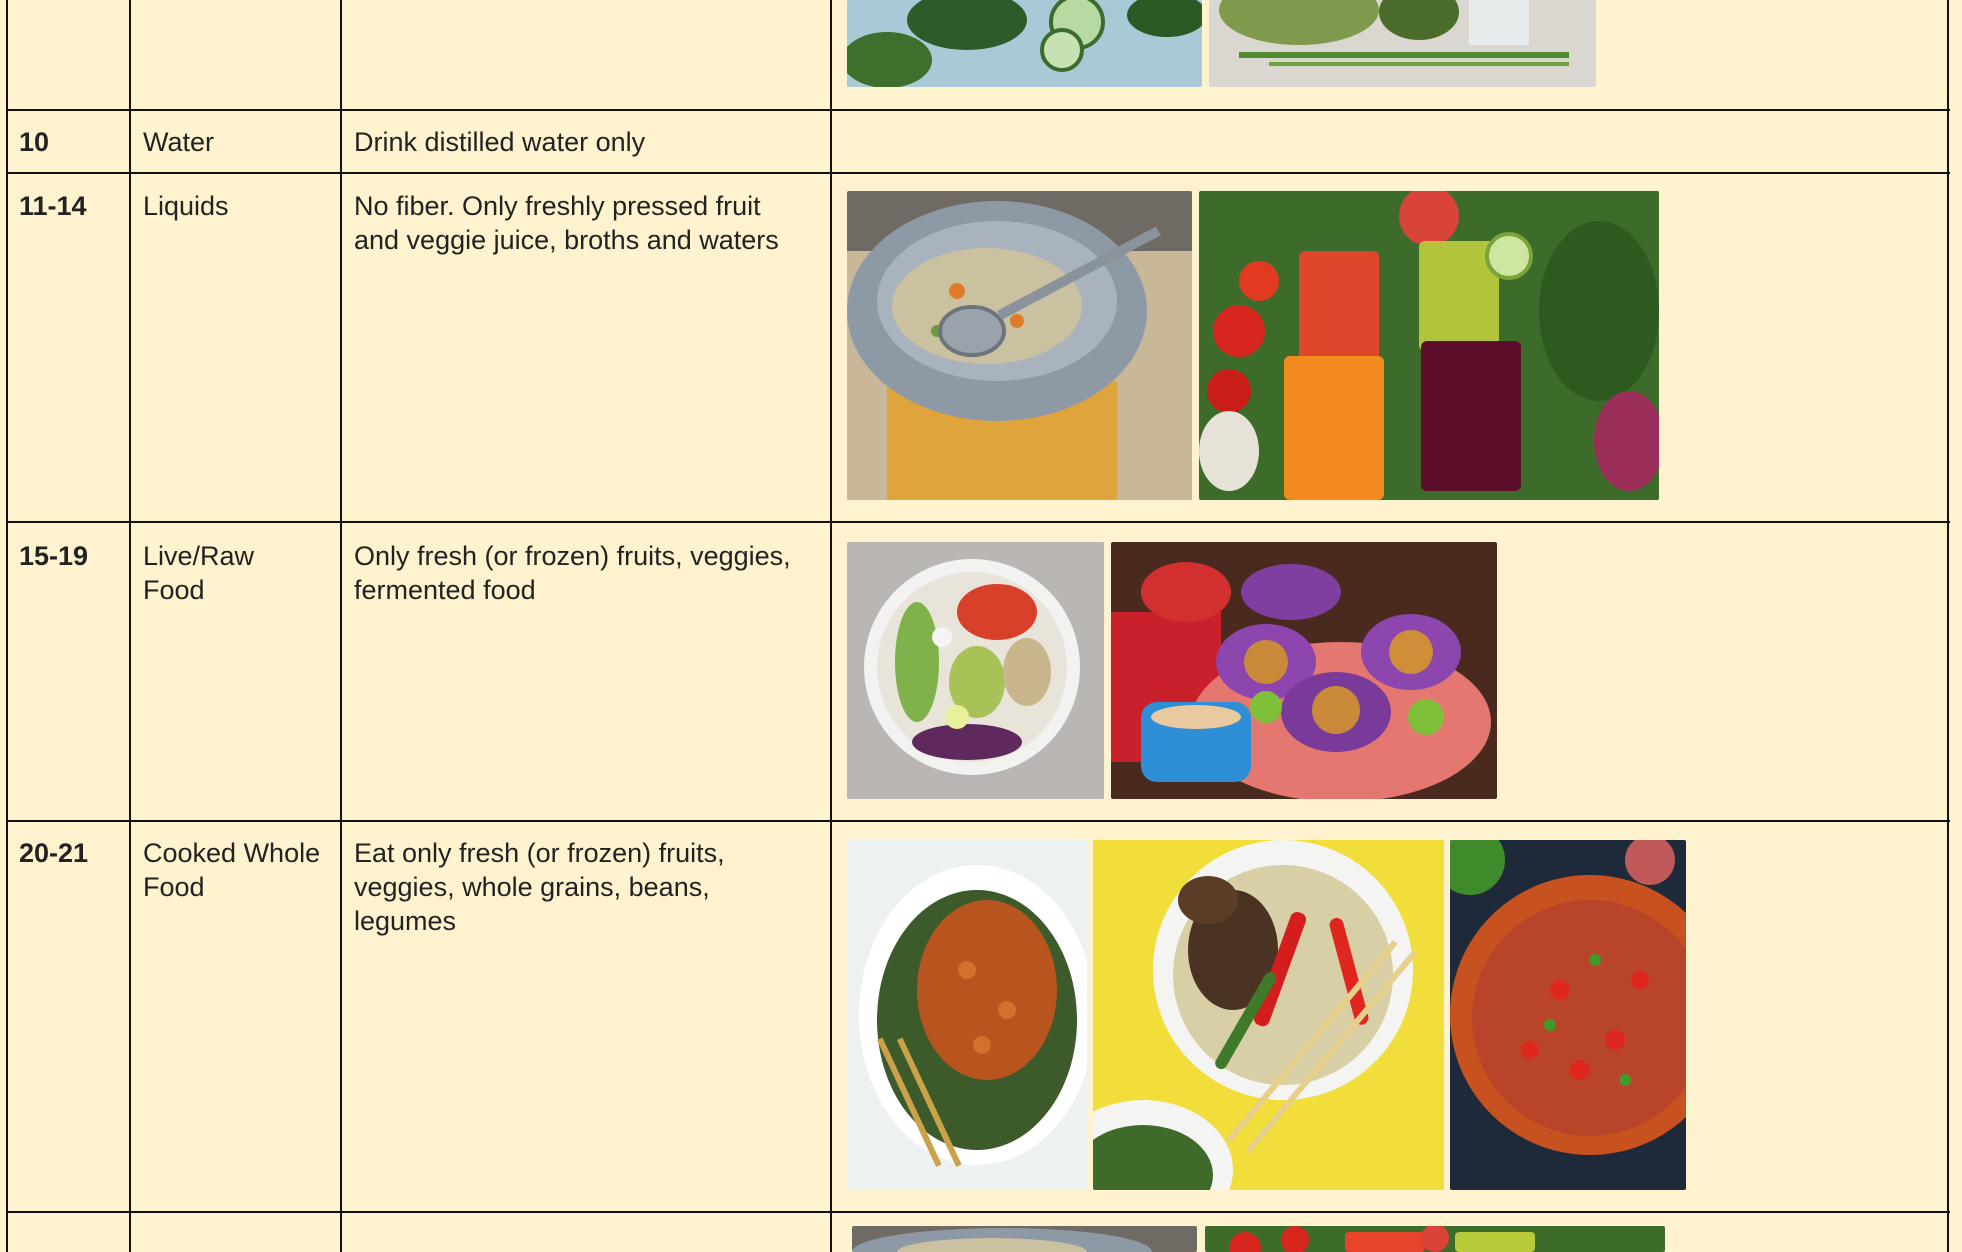 This screenshot has height=1252, width=1962. What do you see at coordinates (500, 142) in the screenshot?
I see `description-cell: Drink distilled water only` at bounding box center [500, 142].